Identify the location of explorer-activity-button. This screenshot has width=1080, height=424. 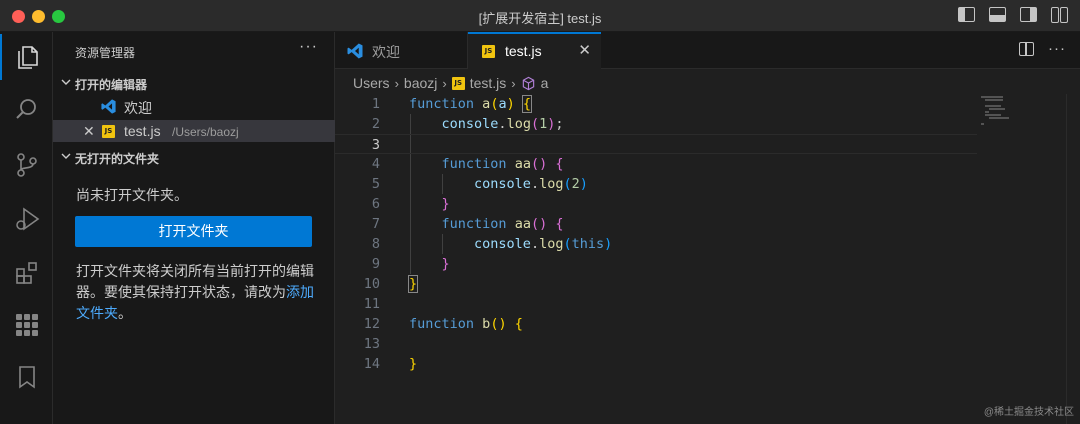
(26, 57).